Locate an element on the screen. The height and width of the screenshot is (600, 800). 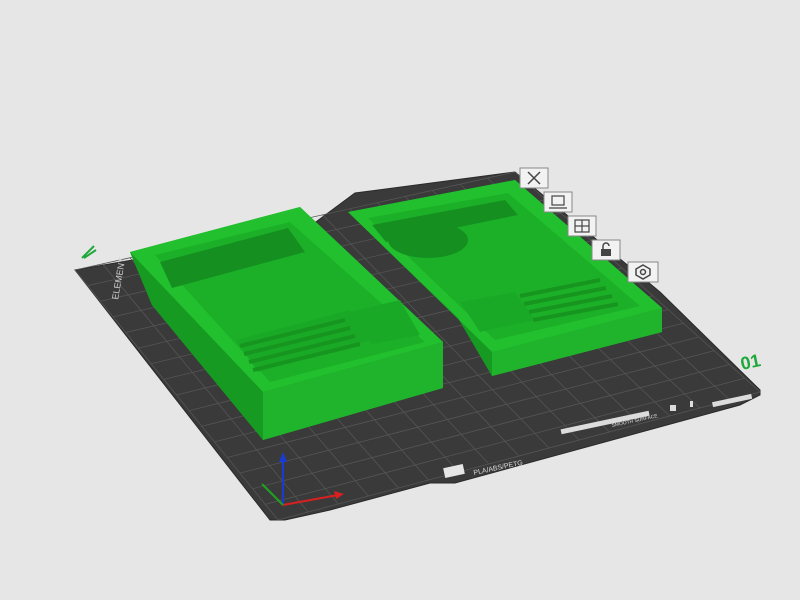
lock-plate-button is located at coordinates (606, 250).